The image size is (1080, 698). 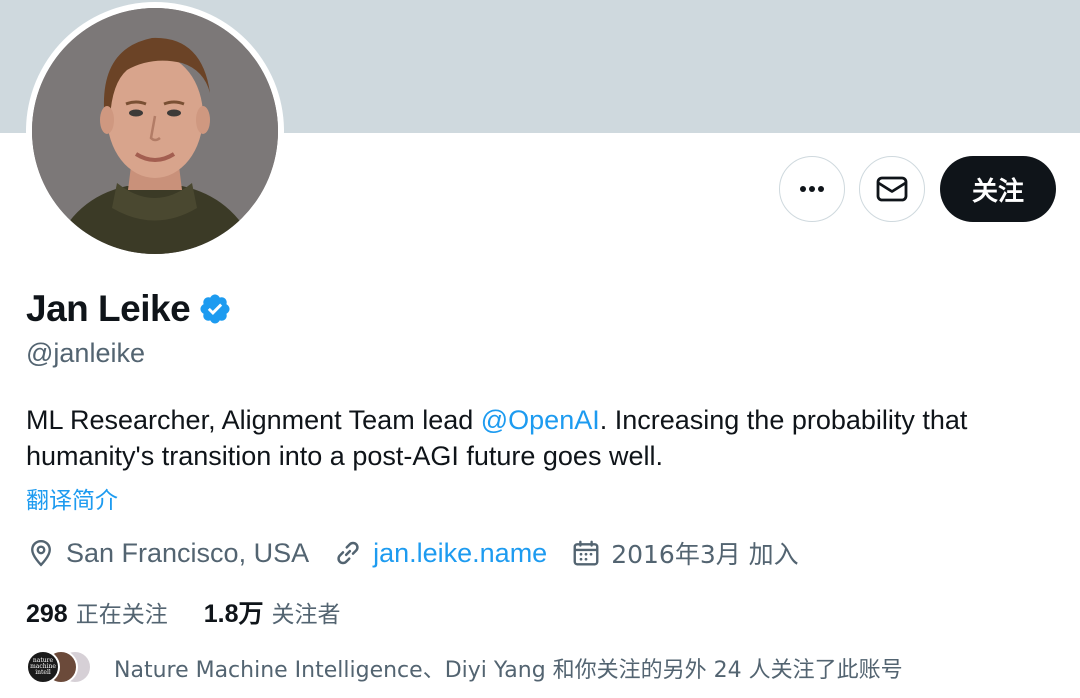 I want to click on following-label: 正在关注, so click(x=121, y=615).